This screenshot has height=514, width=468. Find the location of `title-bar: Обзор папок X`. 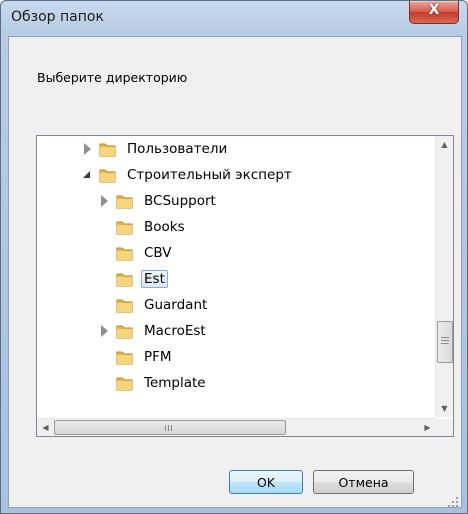

title-bar: Обзор папок X is located at coordinates (234, 18).